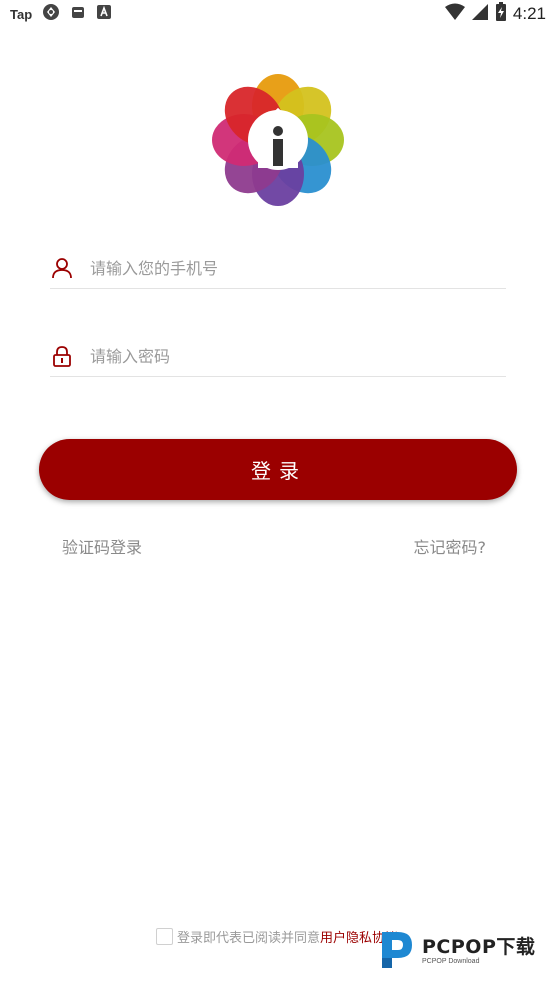 The width and height of the screenshot is (556, 986). Describe the element at coordinates (501, 14) in the screenshot. I see `battery-icon` at that location.